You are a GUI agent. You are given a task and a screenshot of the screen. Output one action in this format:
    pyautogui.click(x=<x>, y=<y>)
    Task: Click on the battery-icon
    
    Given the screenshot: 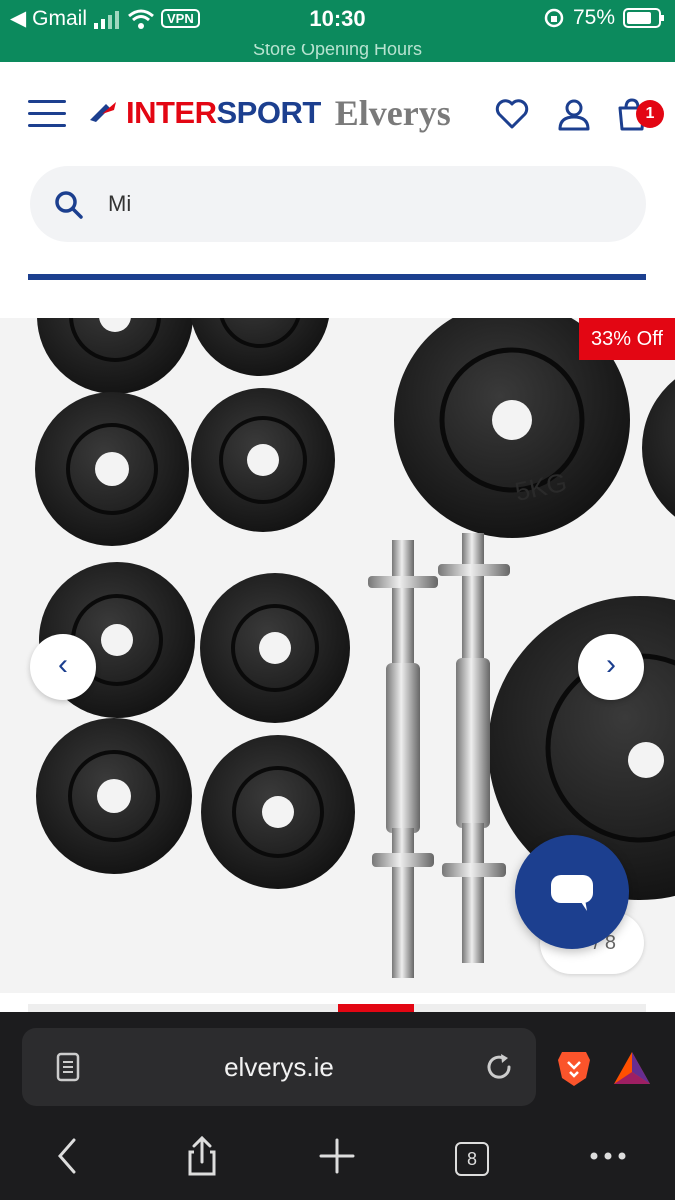 What is the action you would take?
    pyautogui.click(x=643, y=18)
    